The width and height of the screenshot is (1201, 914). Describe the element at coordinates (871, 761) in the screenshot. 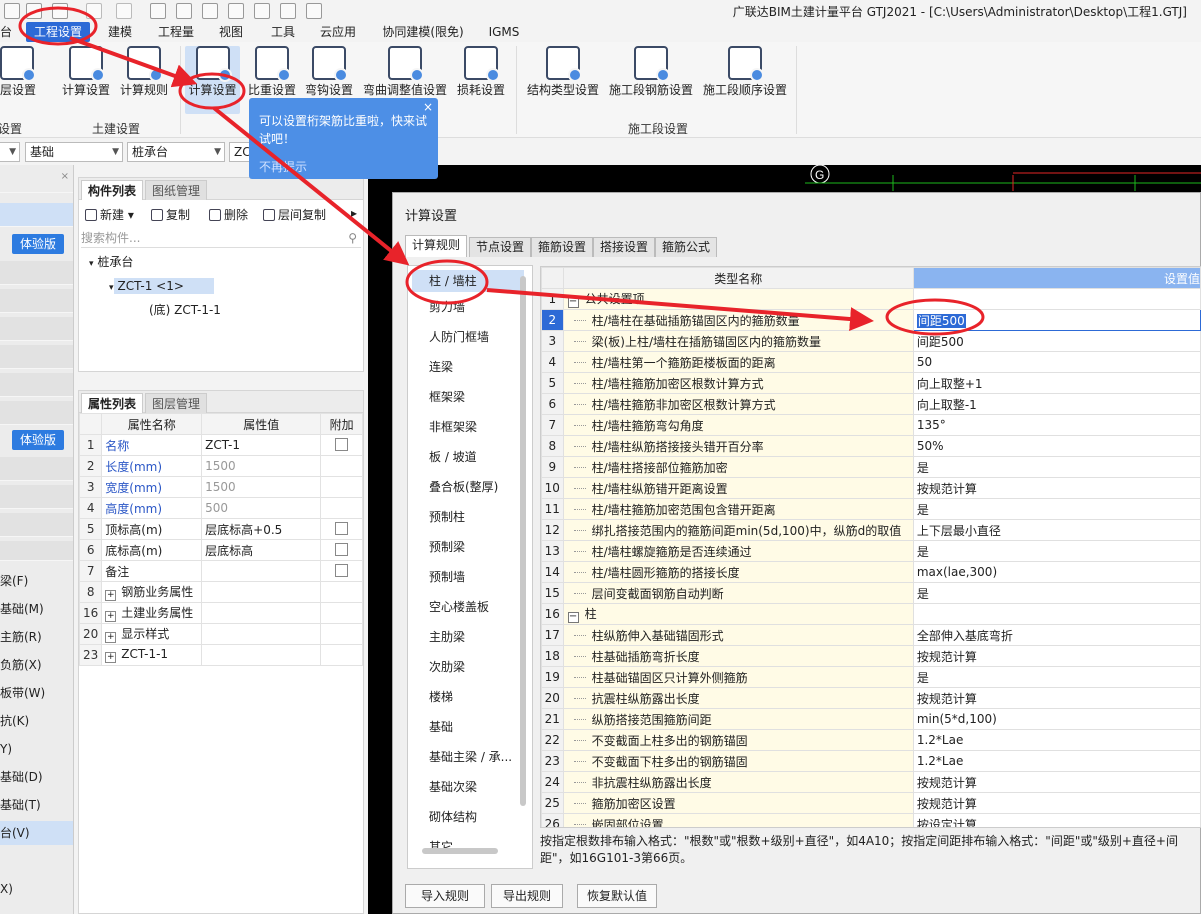

I see `rules-row: 23 不变截面下柱多出的钢筋锚固 1.2*Lae` at that location.